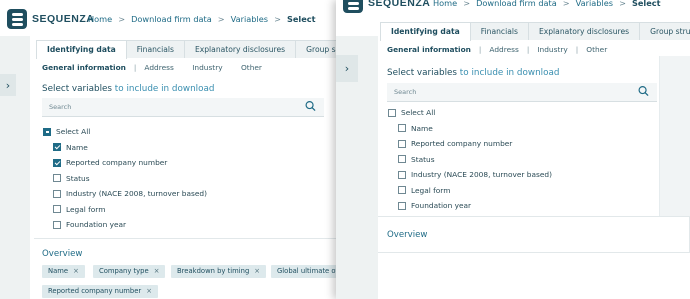  Describe the element at coordinates (315, 49) in the screenshot. I see `tab-group-structure: Group s` at that location.